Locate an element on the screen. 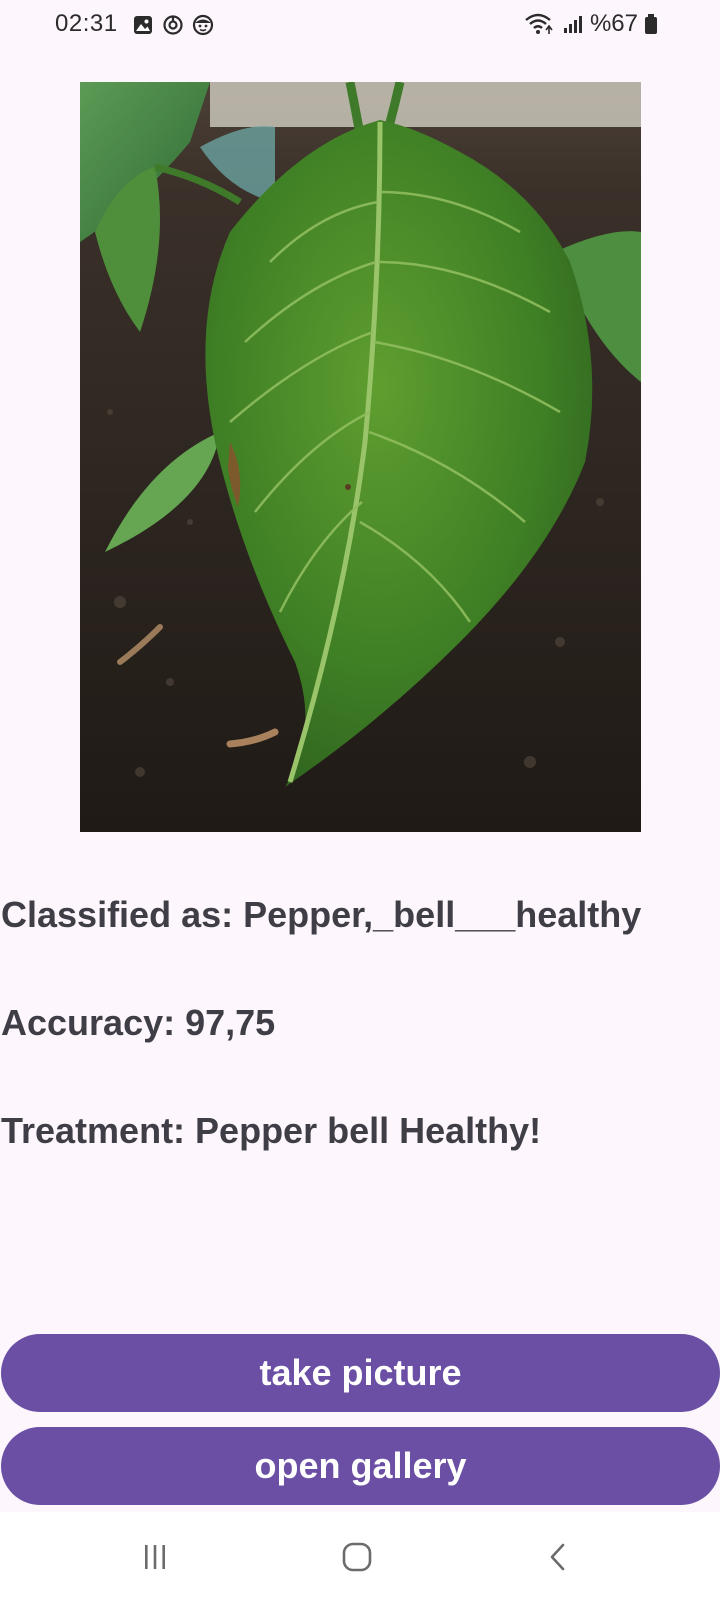 The image size is (720, 1600). wifi-icon is located at coordinates (540, 24).